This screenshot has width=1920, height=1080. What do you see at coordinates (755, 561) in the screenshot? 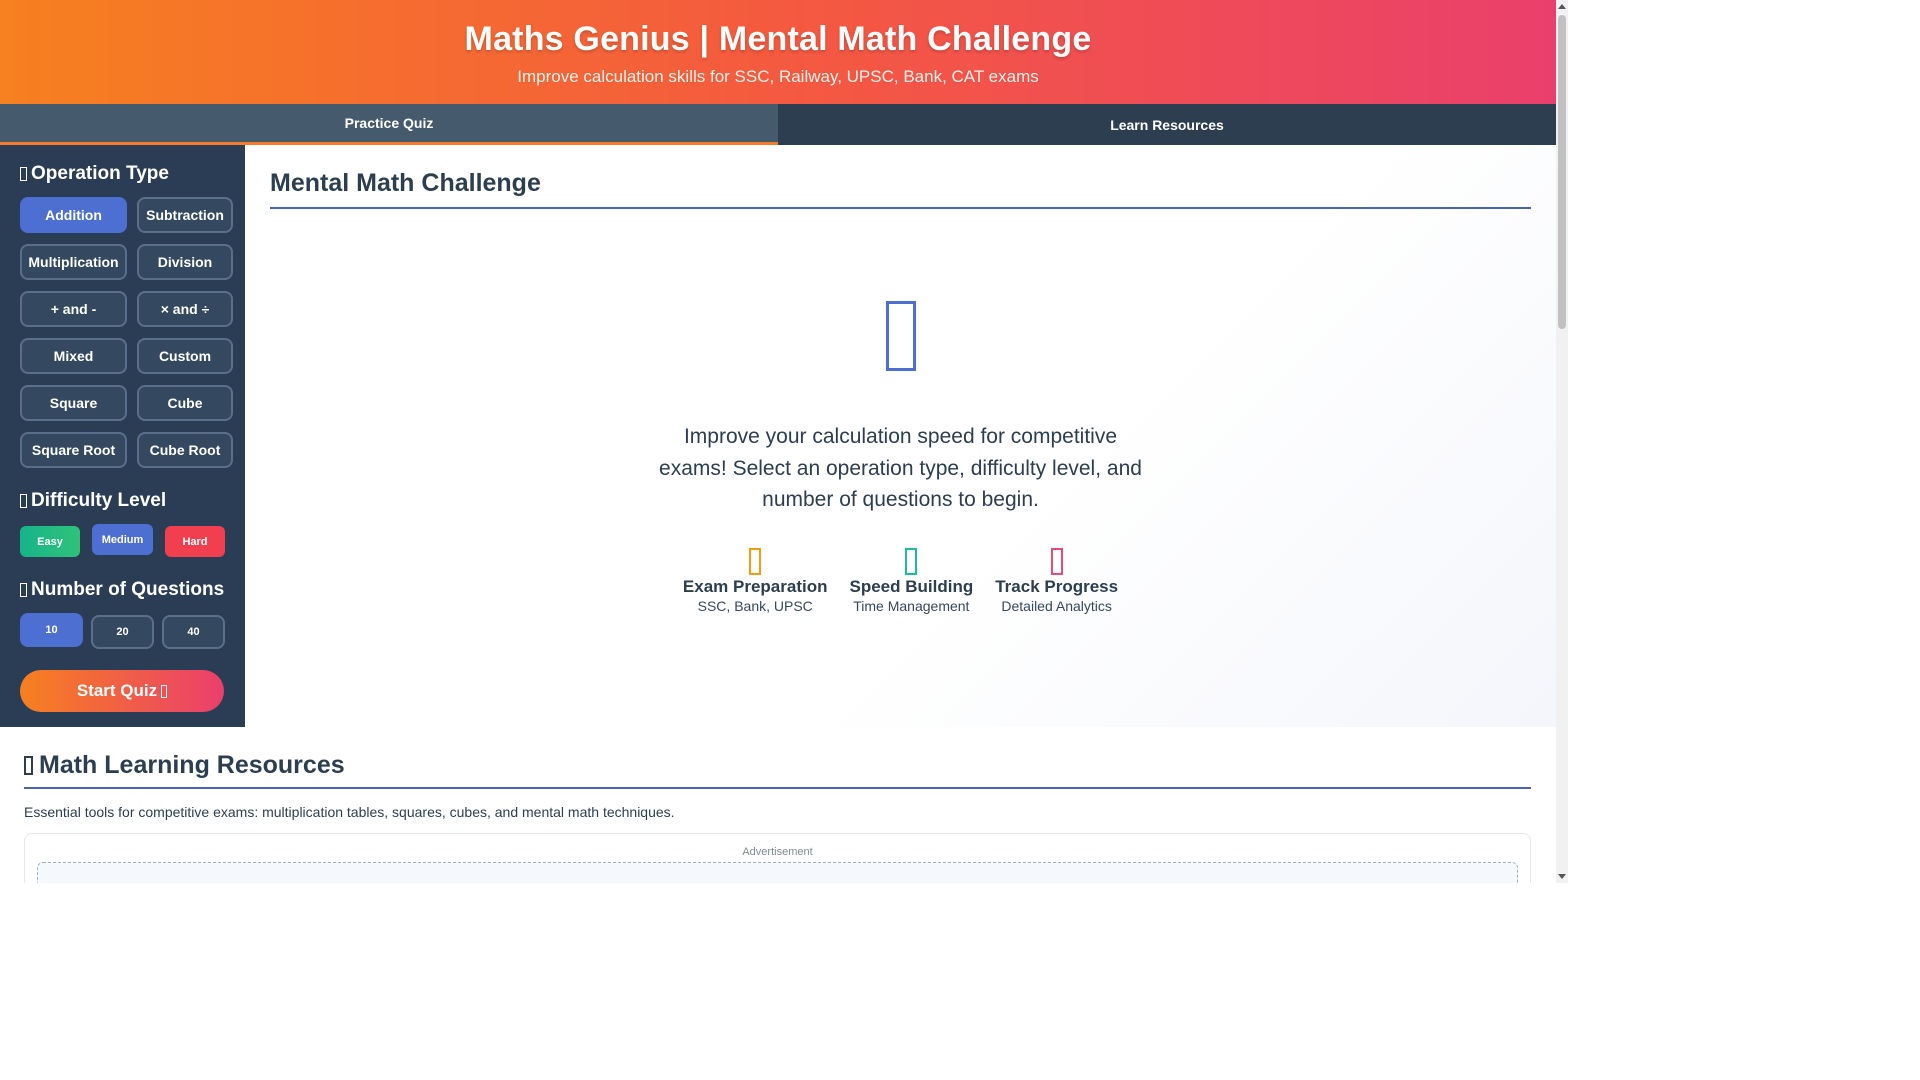
I see `graduation-icon` at bounding box center [755, 561].